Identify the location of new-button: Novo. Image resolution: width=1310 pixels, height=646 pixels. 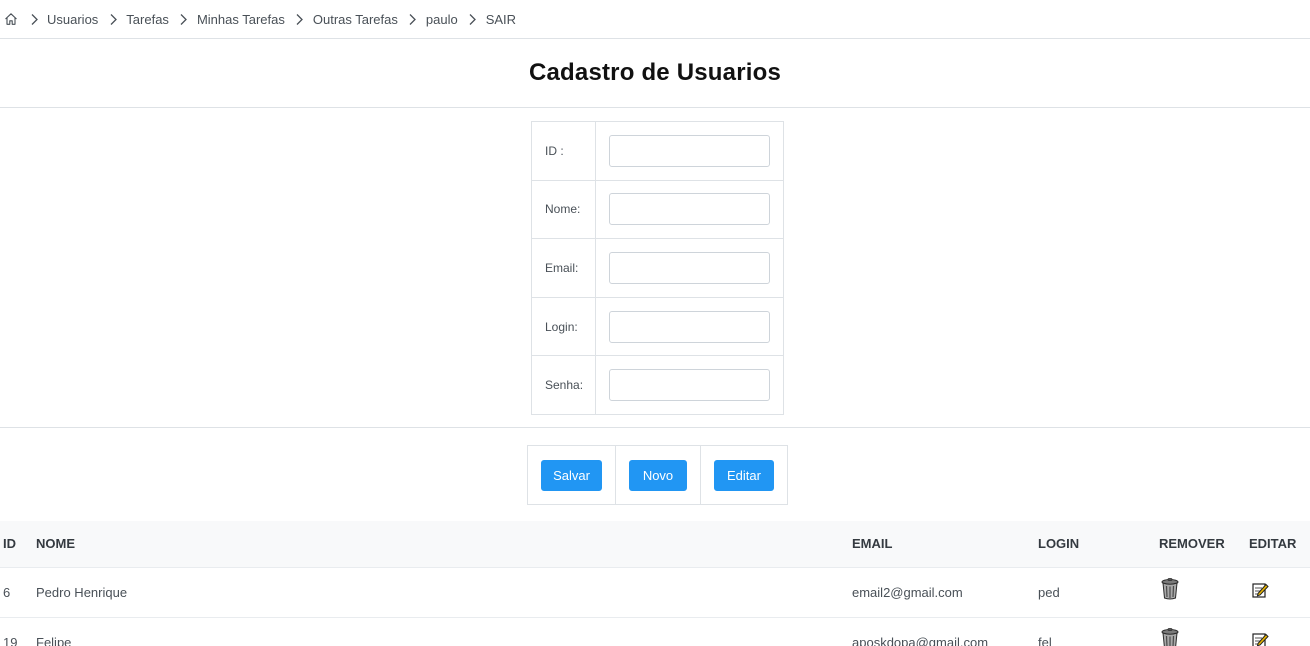
(658, 475).